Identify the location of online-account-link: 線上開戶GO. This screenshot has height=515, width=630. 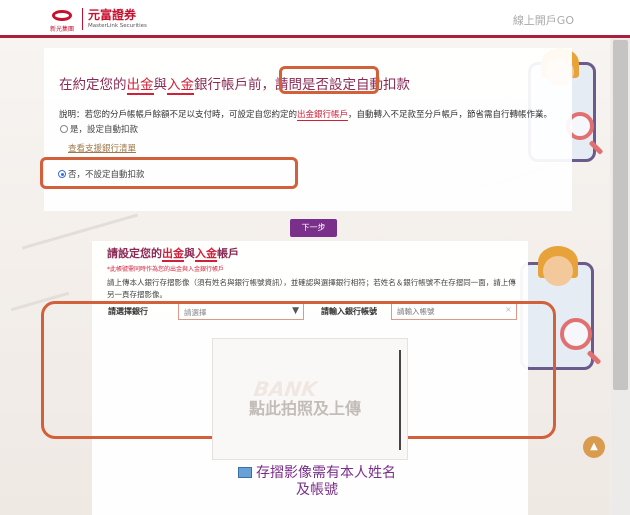
(543, 20).